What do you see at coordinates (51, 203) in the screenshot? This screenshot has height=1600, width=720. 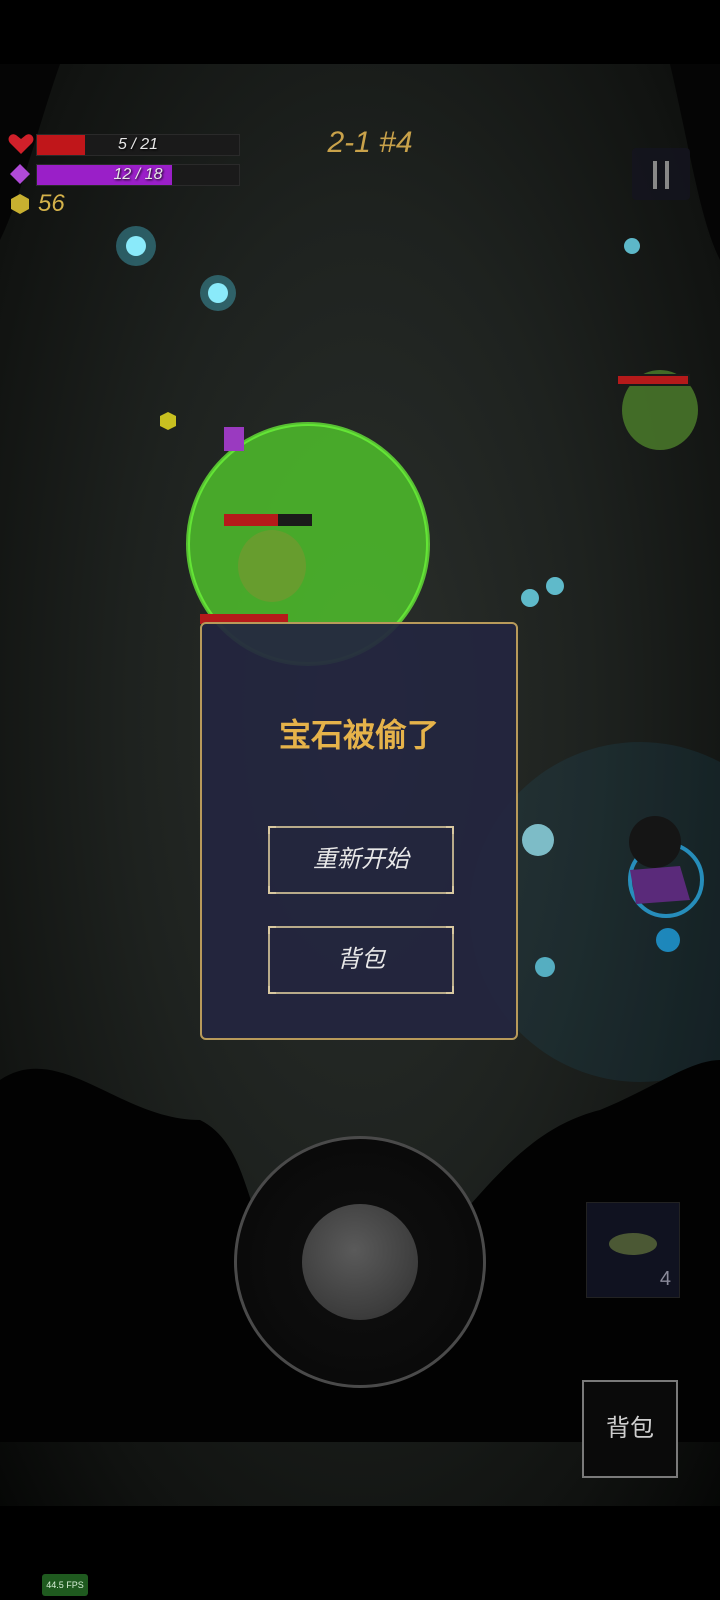 I see `gold-count: 56` at bounding box center [51, 203].